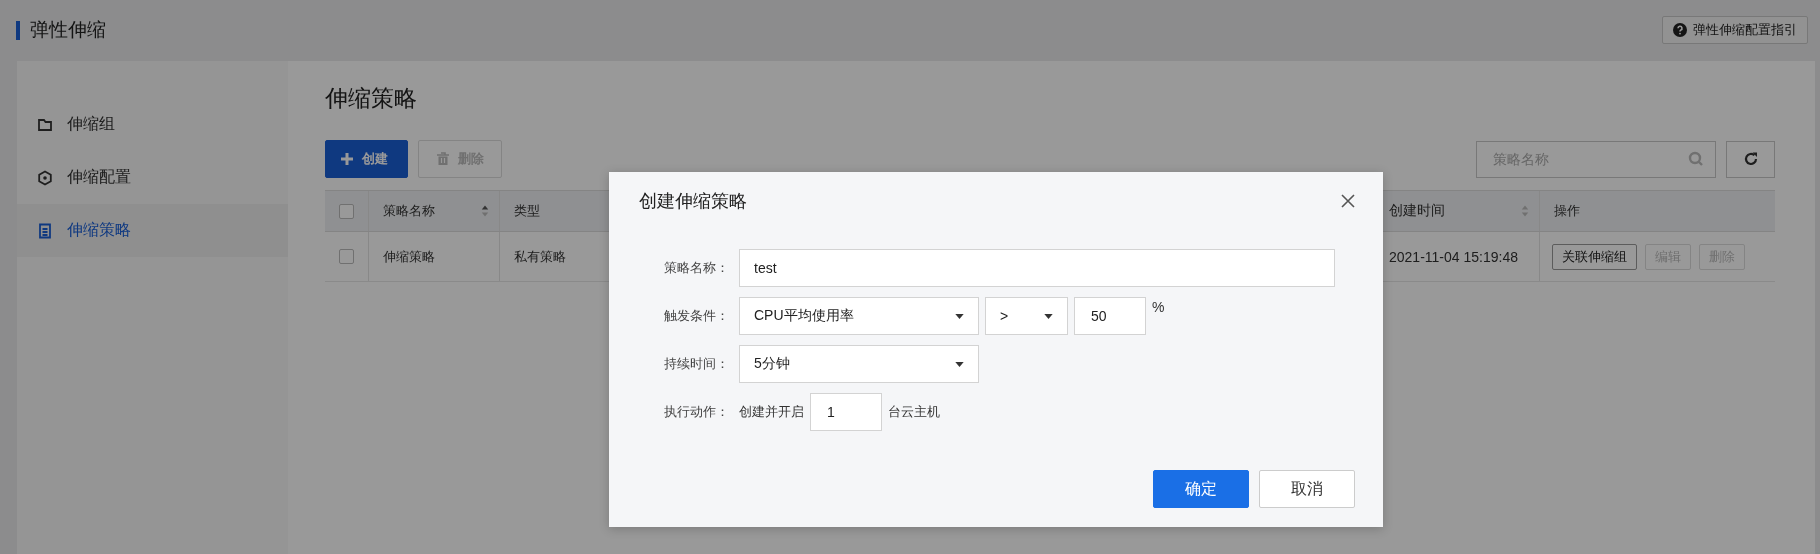 Image resolution: width=1820 pixels, height=554 pixels. What do you see at coordinates (540, 256) in the screenshot?
I see `table-cell: 私有策略` at bounding box center [540, 256].